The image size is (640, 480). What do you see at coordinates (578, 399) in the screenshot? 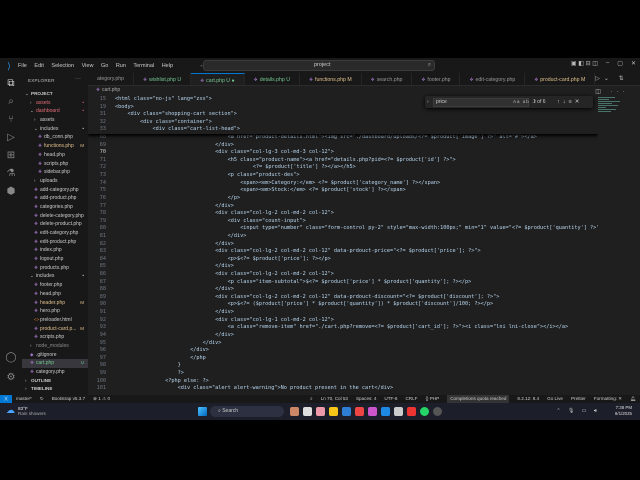
I see `prettier: Prettier` at bounding box center [578, 399].